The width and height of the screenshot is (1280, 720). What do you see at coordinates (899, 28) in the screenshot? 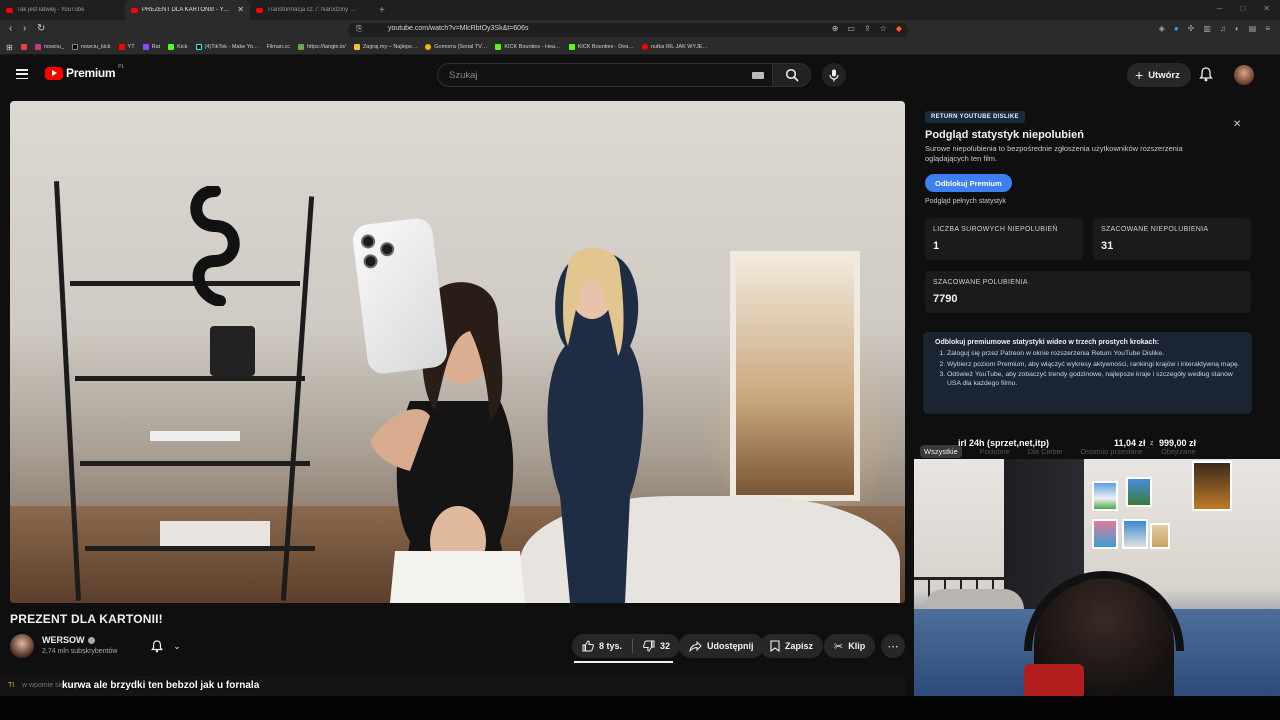
I see `brave-shield-icon: ◆` at bounding box center [899, 28].